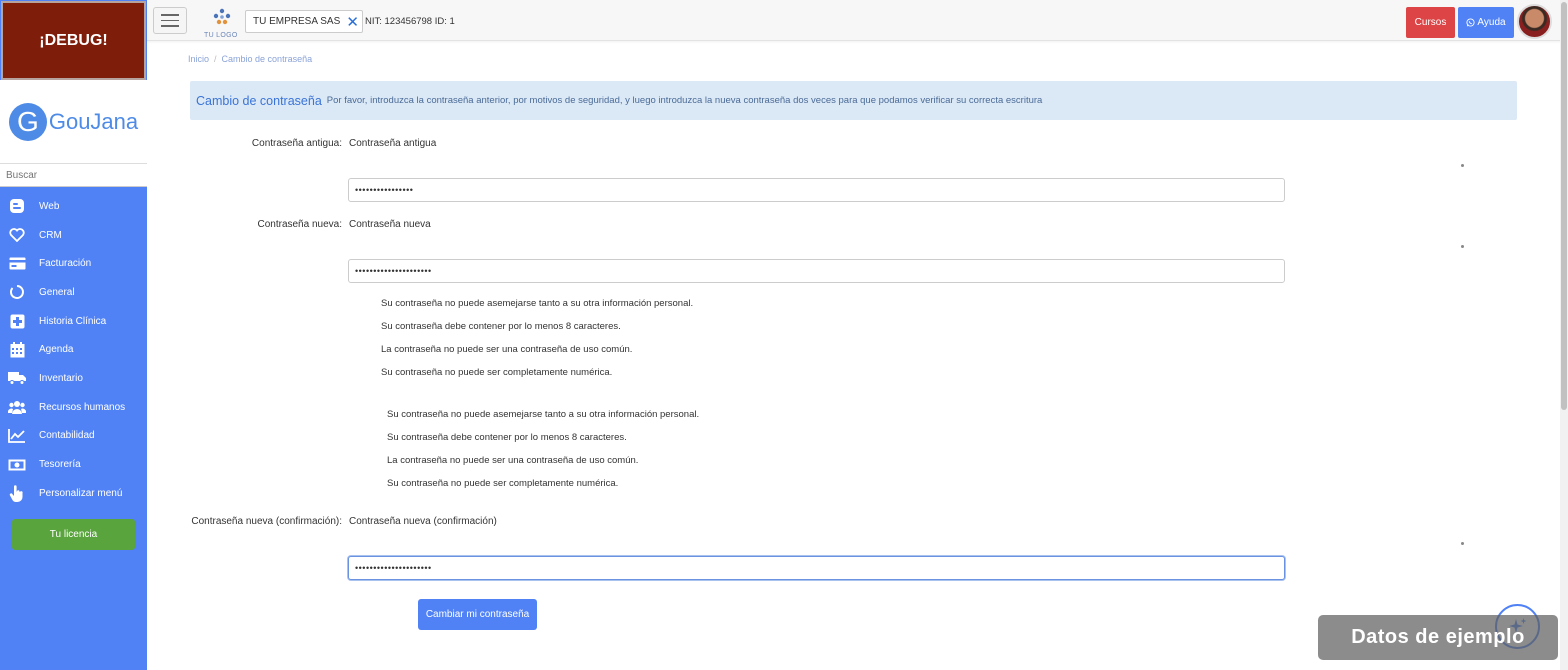 This screenshot has height=670, width=1568. What do you see at coordinates (1470, 22) in the screenshot?
I see `whatsapp-icon` at bounding box center [1470, 22].